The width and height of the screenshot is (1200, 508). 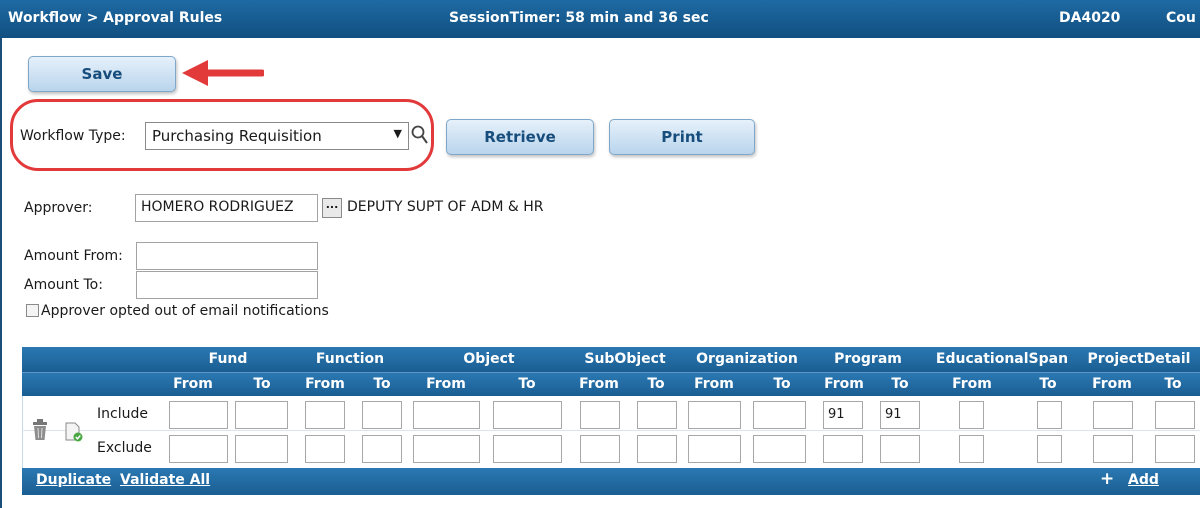 I want to click on row-divider, so click(x=611, y=430).